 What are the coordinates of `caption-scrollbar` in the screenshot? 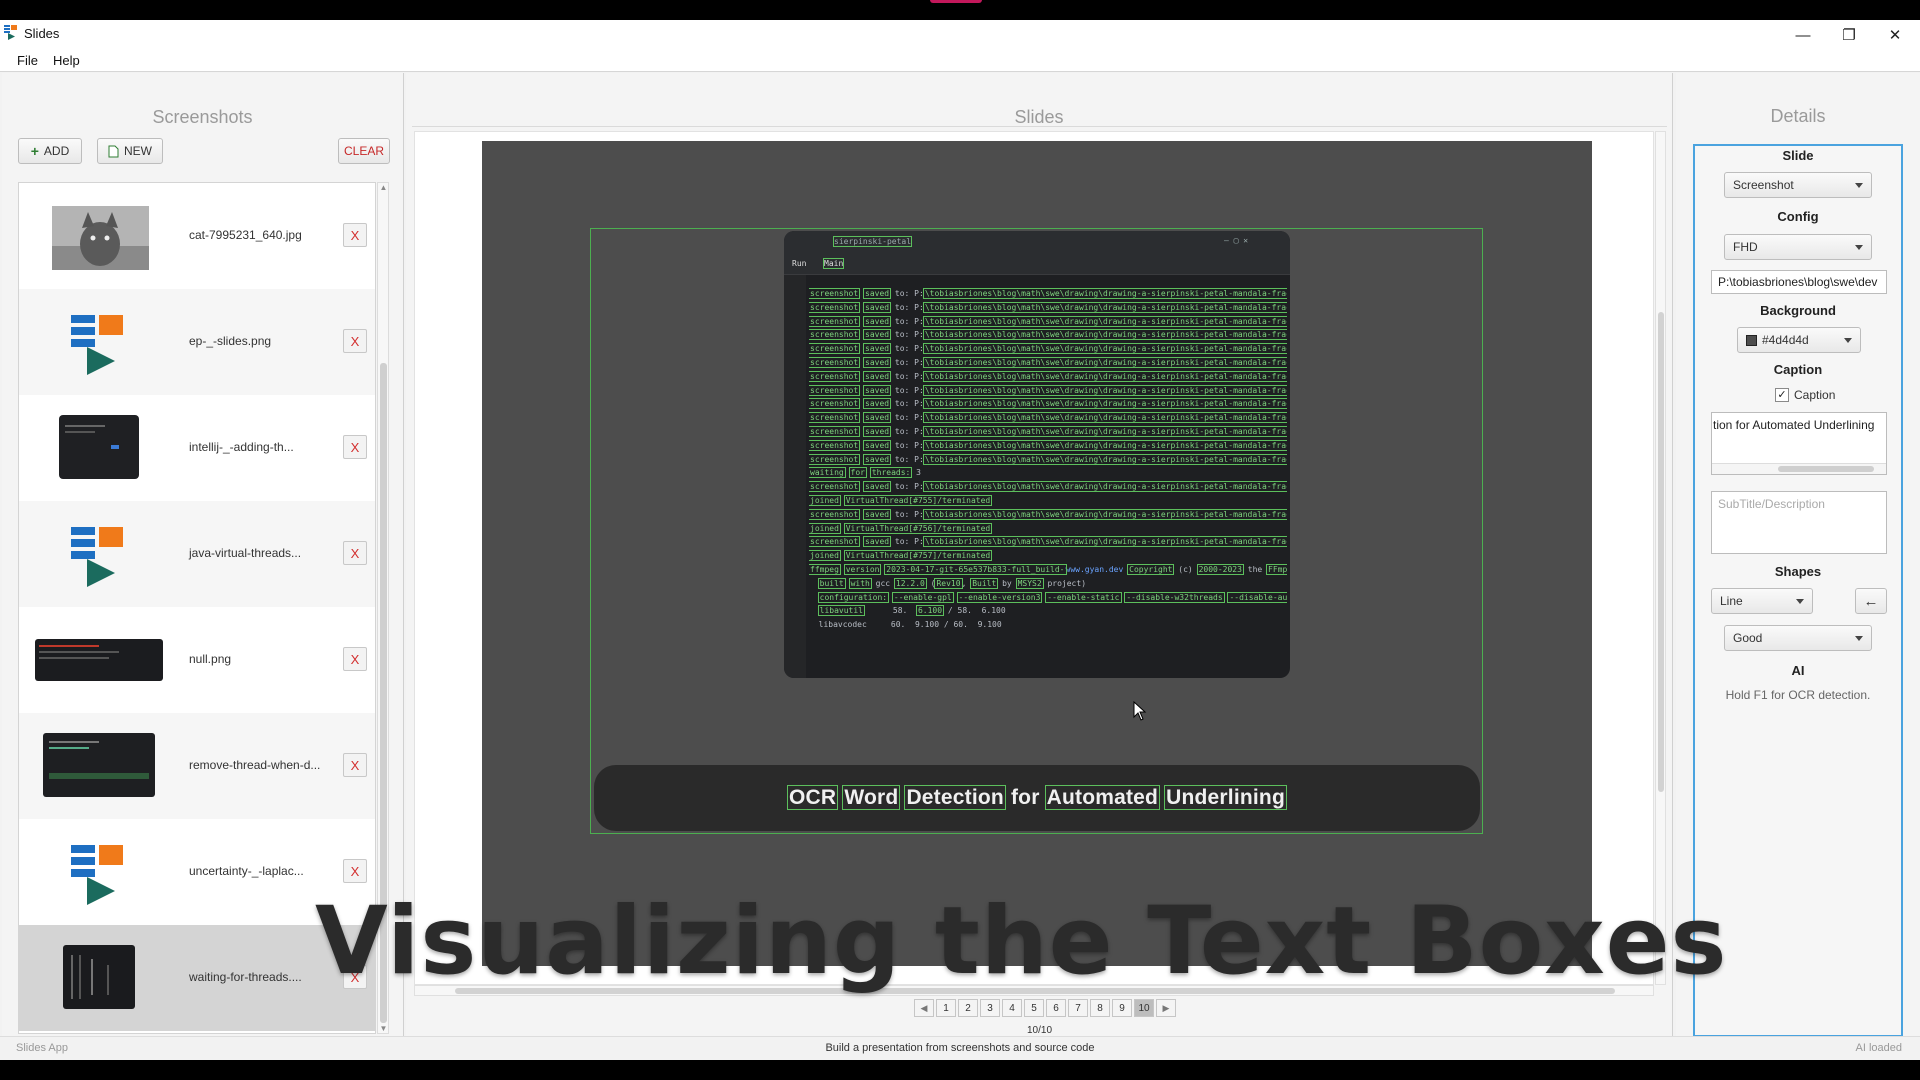 It's located at (1799, 468).